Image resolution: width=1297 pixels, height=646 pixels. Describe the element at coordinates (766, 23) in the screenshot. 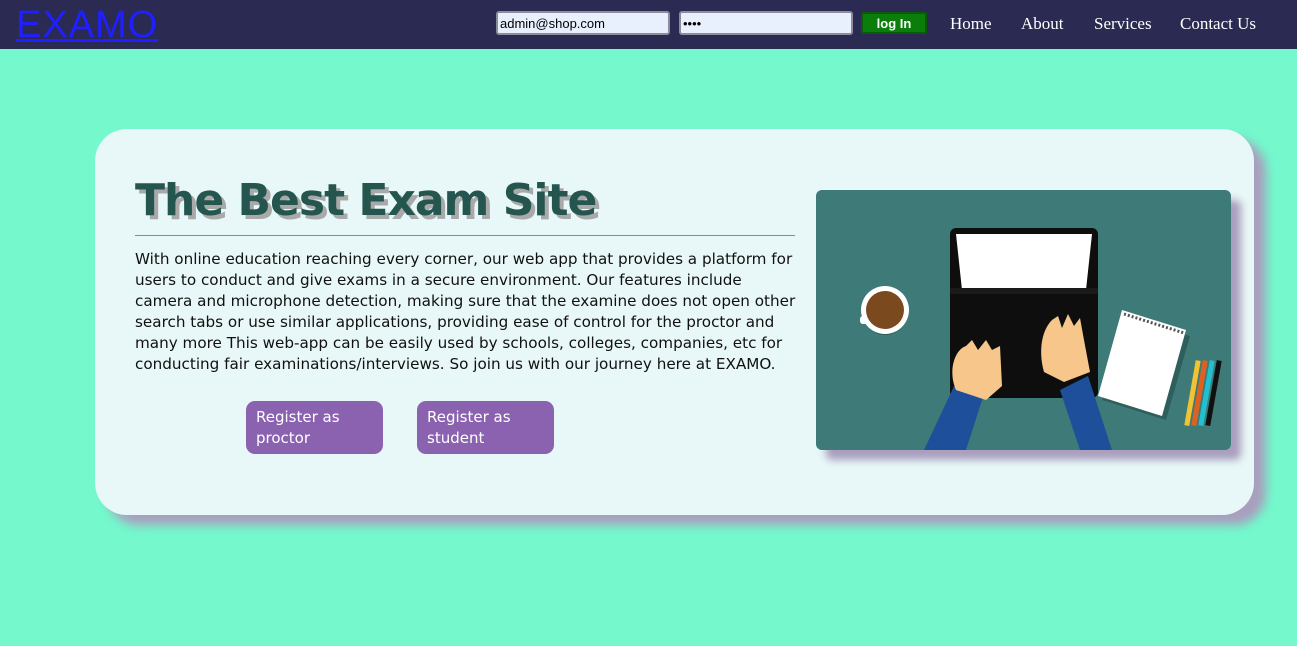

I see `password-field` at that location.